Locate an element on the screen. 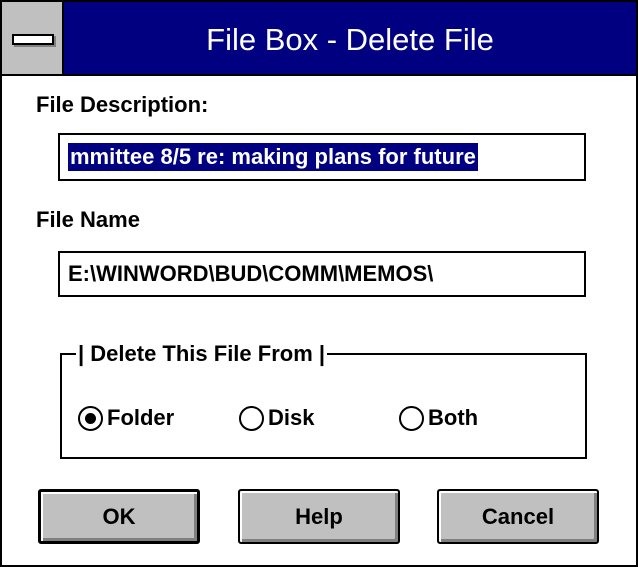 The height and width of the screenshot is (567, 638). file-name-label: File Name is located at coordinates (88, 219).